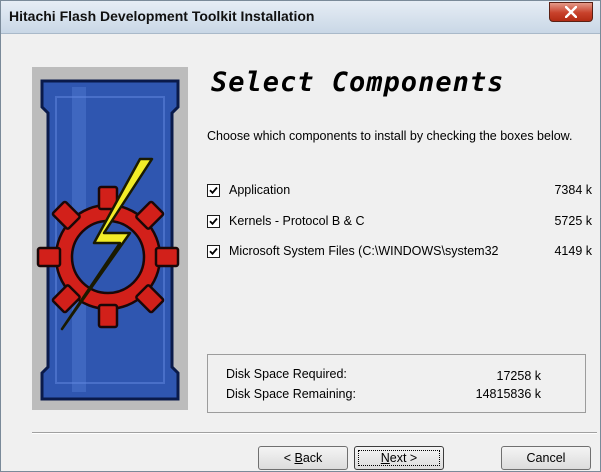  I want to click on close-button, so click(571, 12).